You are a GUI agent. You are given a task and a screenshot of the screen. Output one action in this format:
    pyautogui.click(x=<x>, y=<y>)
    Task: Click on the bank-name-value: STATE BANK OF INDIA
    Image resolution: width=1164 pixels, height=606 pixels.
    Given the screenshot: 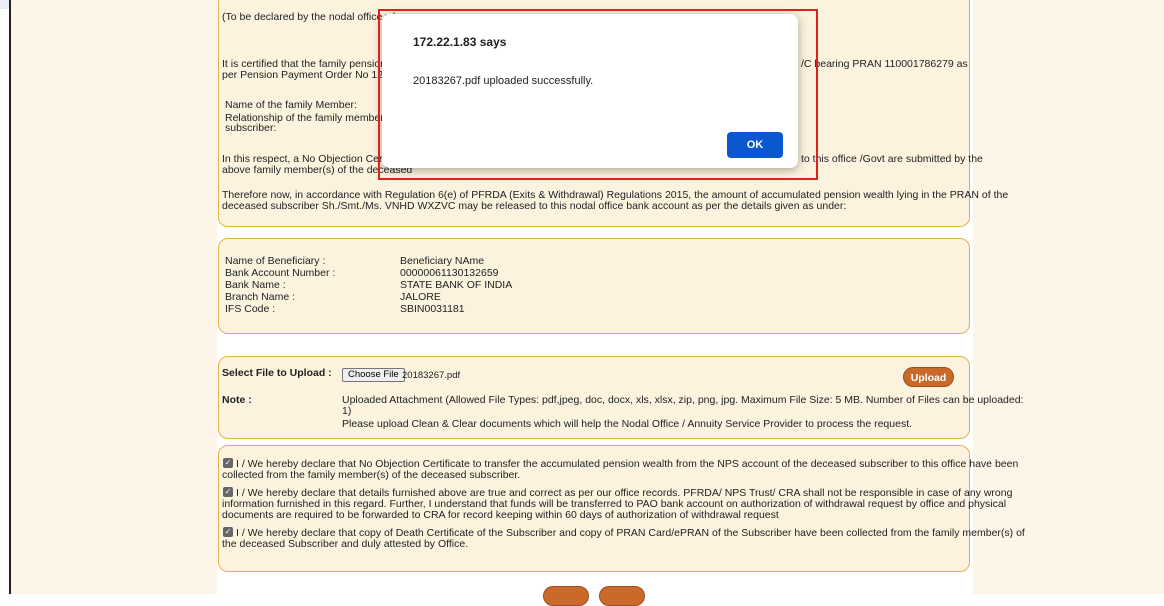 What is the action you would take?
    pyautogui.click(x=456, y=285)
    